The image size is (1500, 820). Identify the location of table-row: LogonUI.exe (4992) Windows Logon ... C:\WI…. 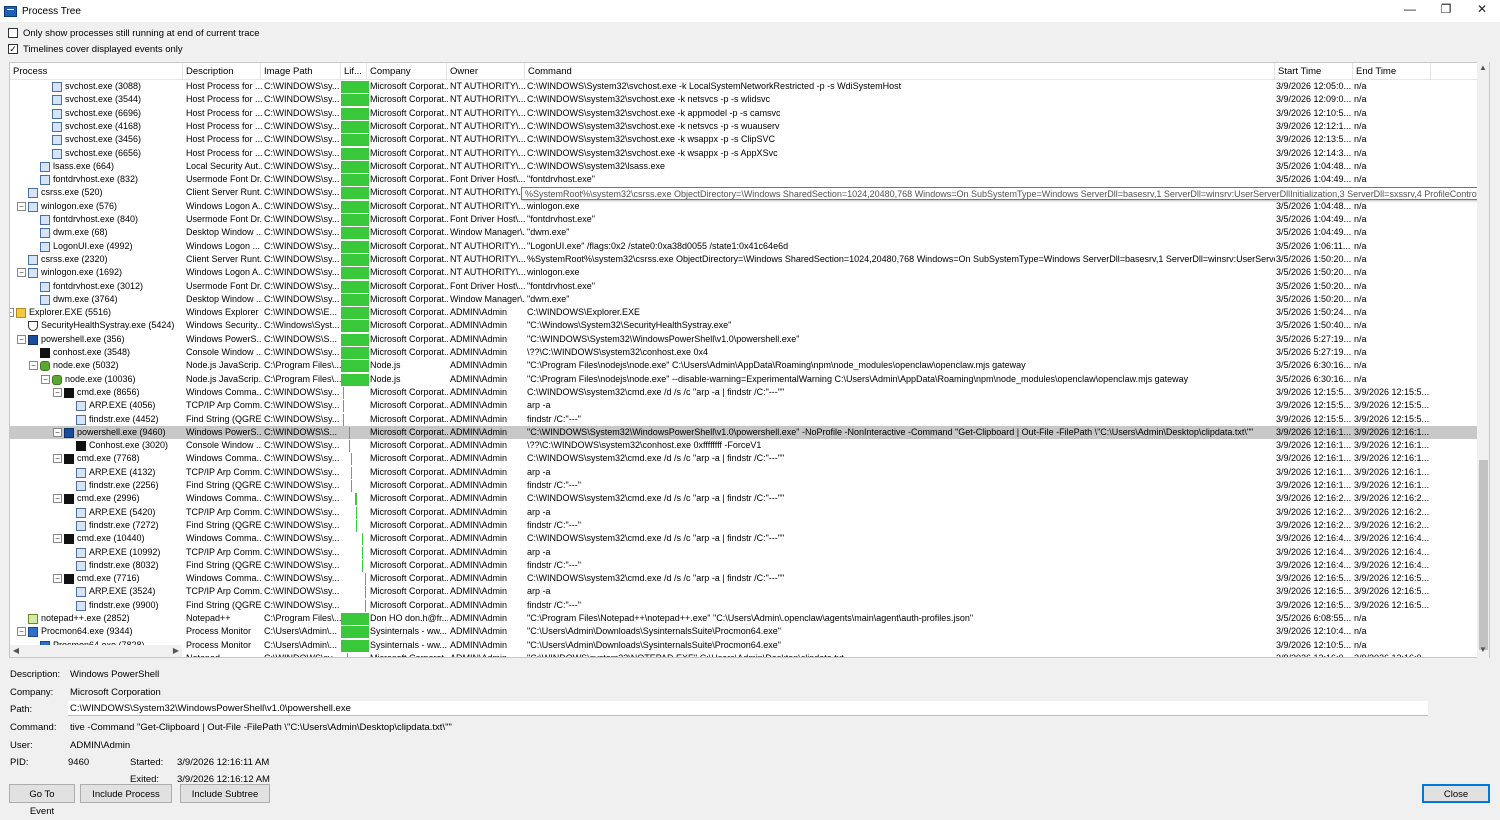
(745, 246).